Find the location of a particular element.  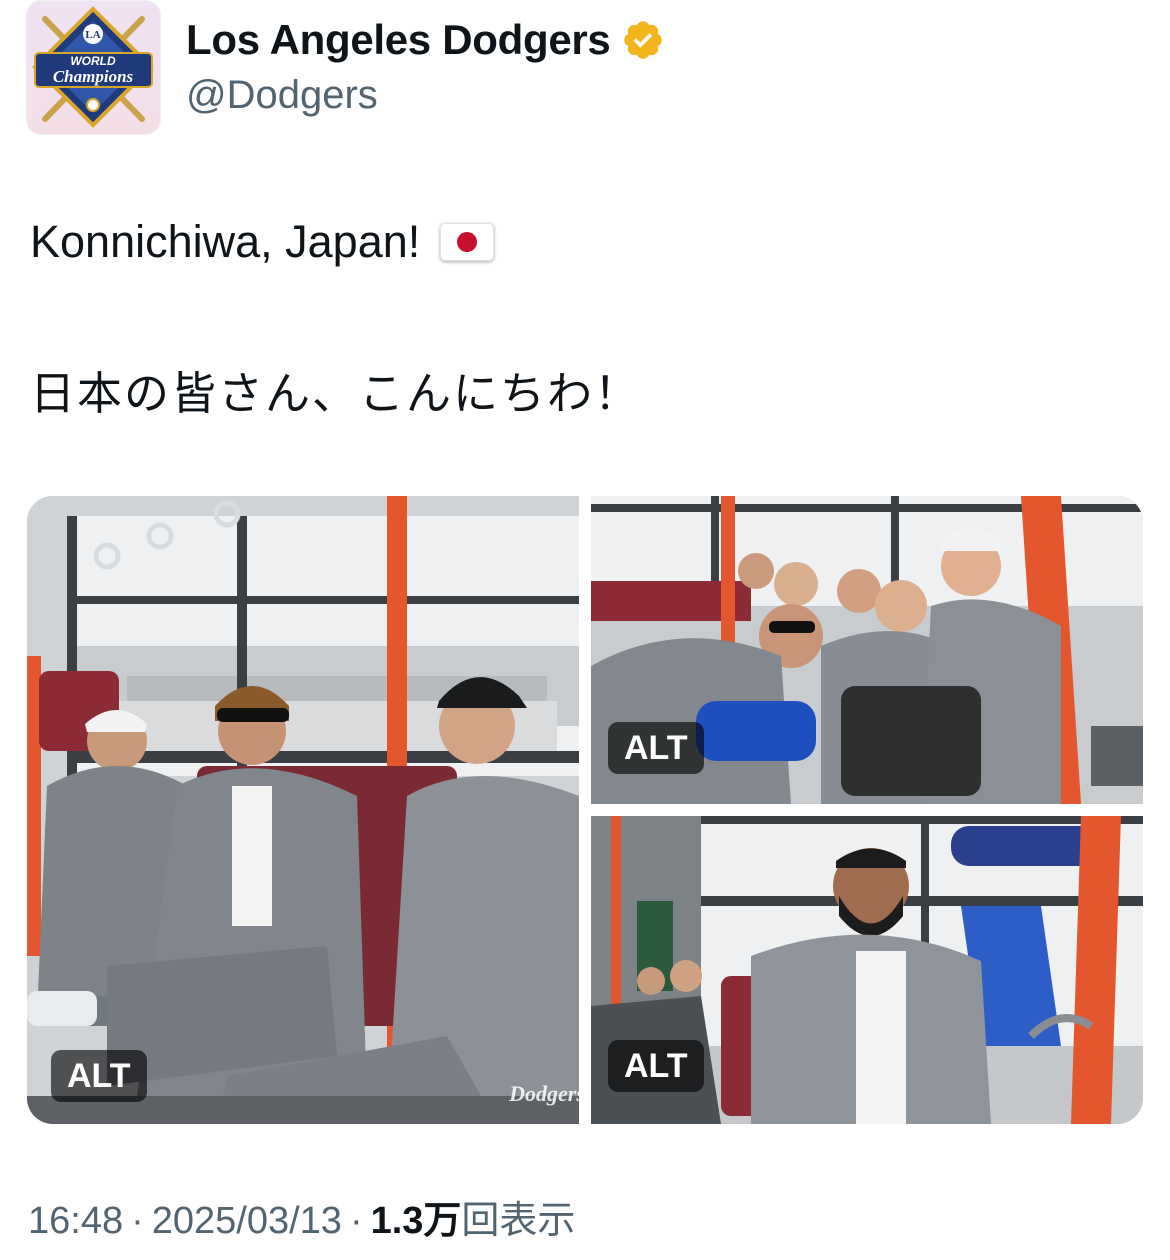

display-name: Los Angeles Dodgers is located at coordinates (425, 40).